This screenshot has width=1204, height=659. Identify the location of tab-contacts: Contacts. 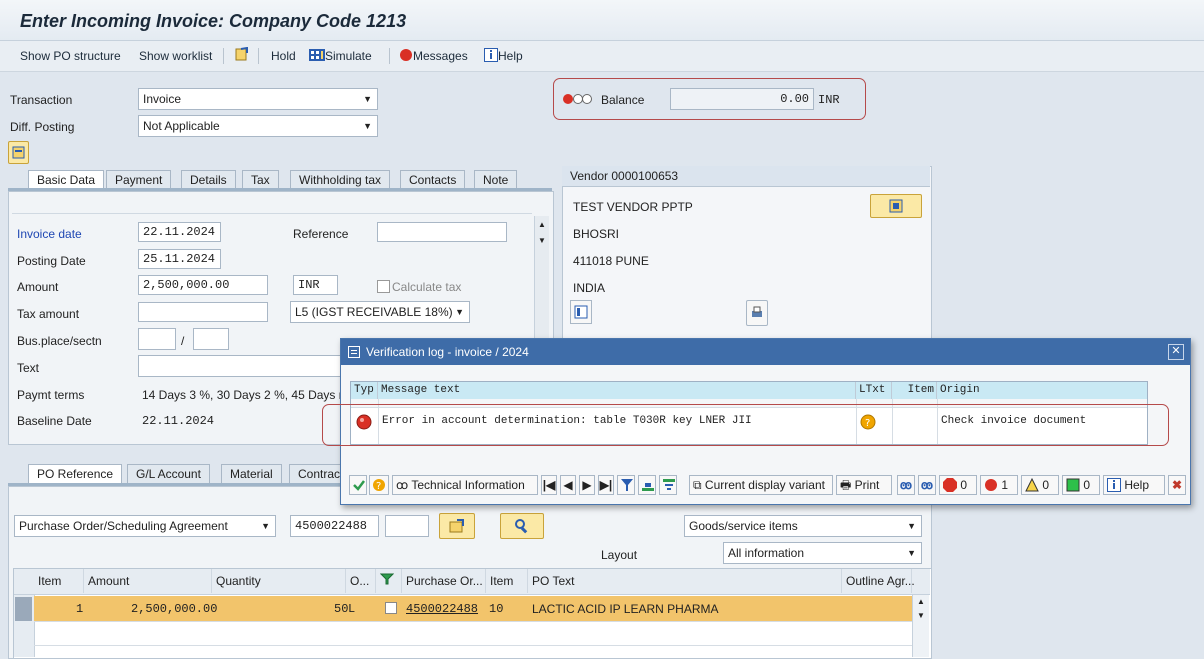
(433, 179).